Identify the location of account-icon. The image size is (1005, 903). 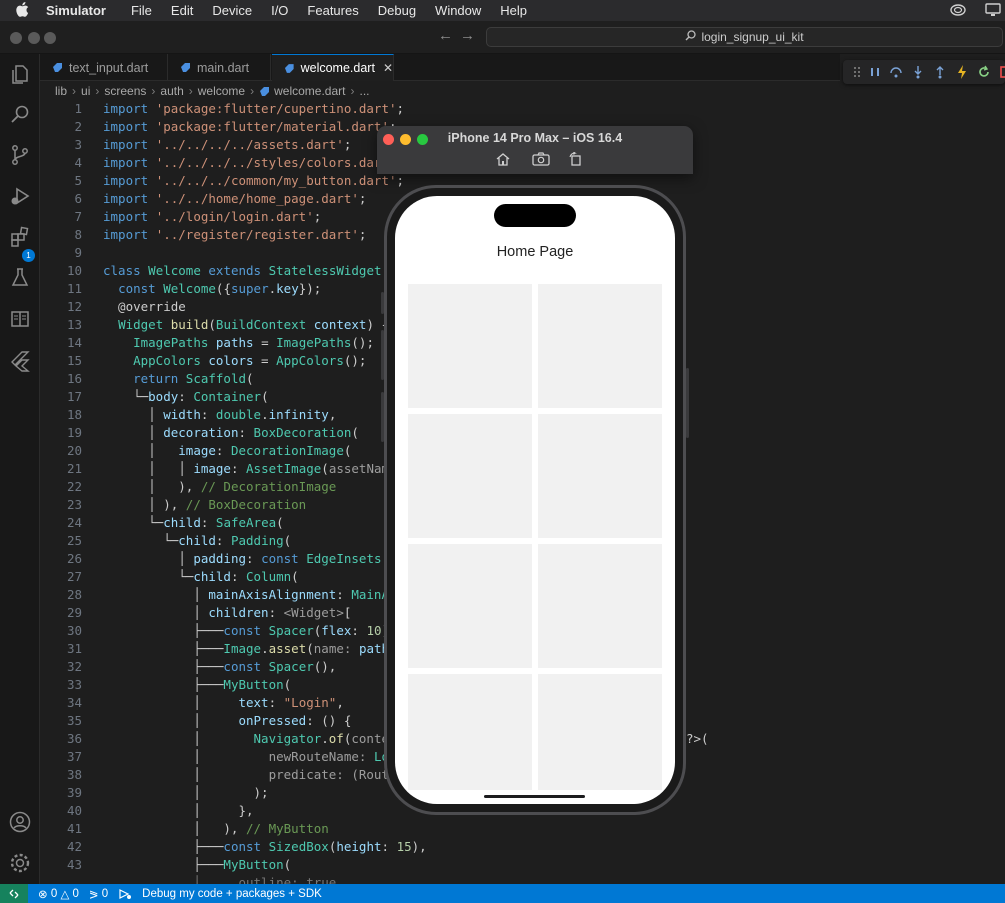
(20, 822).